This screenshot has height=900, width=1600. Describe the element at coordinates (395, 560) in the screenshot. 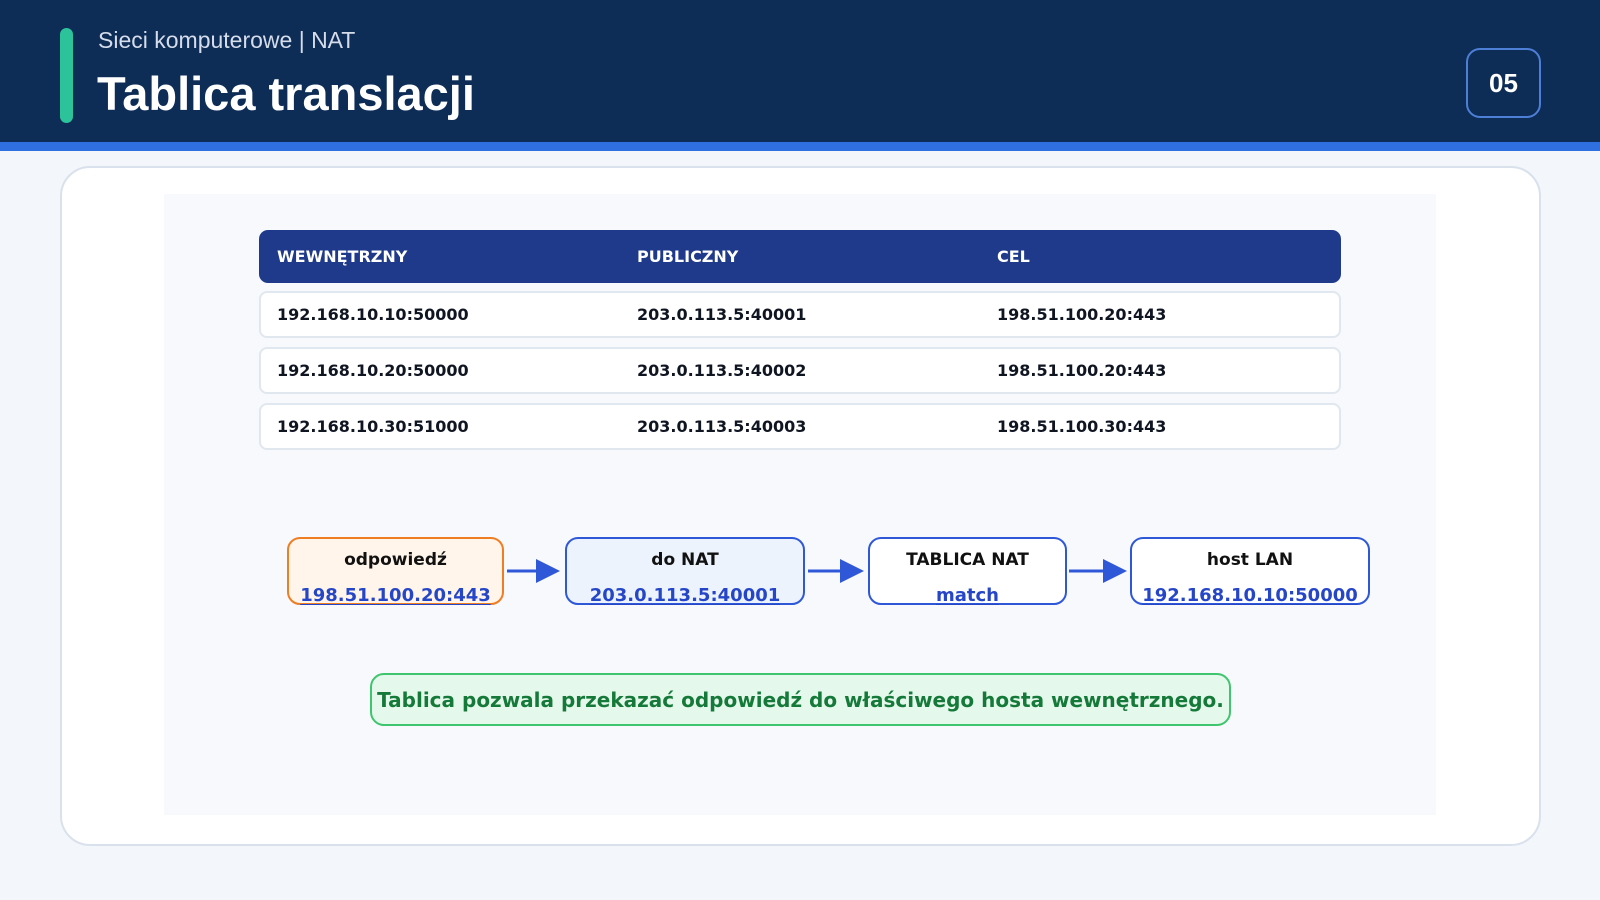

I see `flow-step-title: odpowiedź` at that location.